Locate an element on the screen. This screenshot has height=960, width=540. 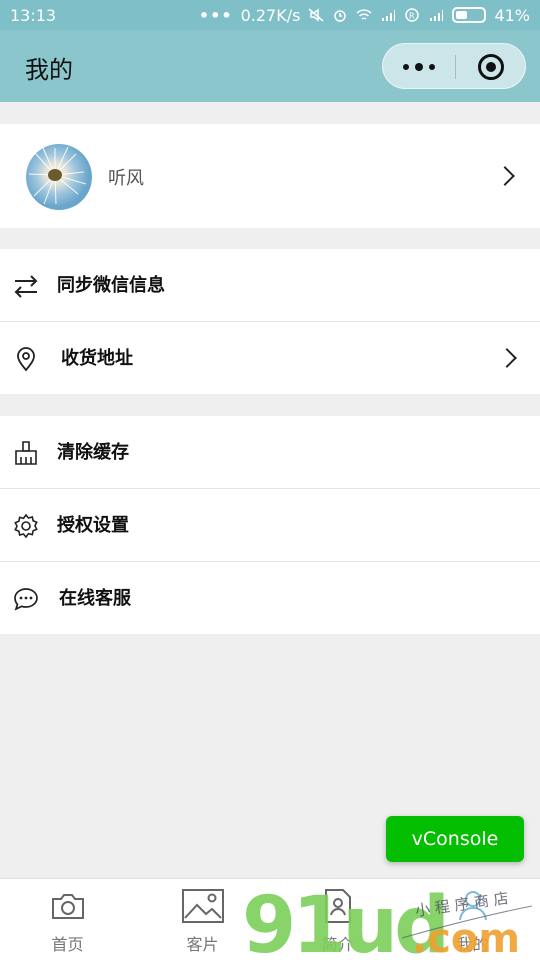
menu-item-shipping-address: 收货地址 is located at coordinates (270, 358).